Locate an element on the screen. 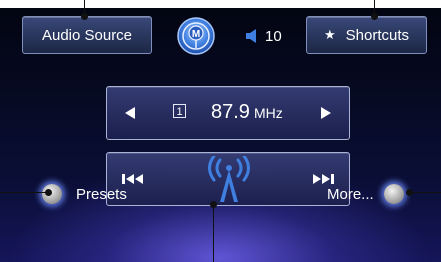 The width and height of the screenshot is (441, 262). frequency-unit: MHz is located at coordinates (268, 113).